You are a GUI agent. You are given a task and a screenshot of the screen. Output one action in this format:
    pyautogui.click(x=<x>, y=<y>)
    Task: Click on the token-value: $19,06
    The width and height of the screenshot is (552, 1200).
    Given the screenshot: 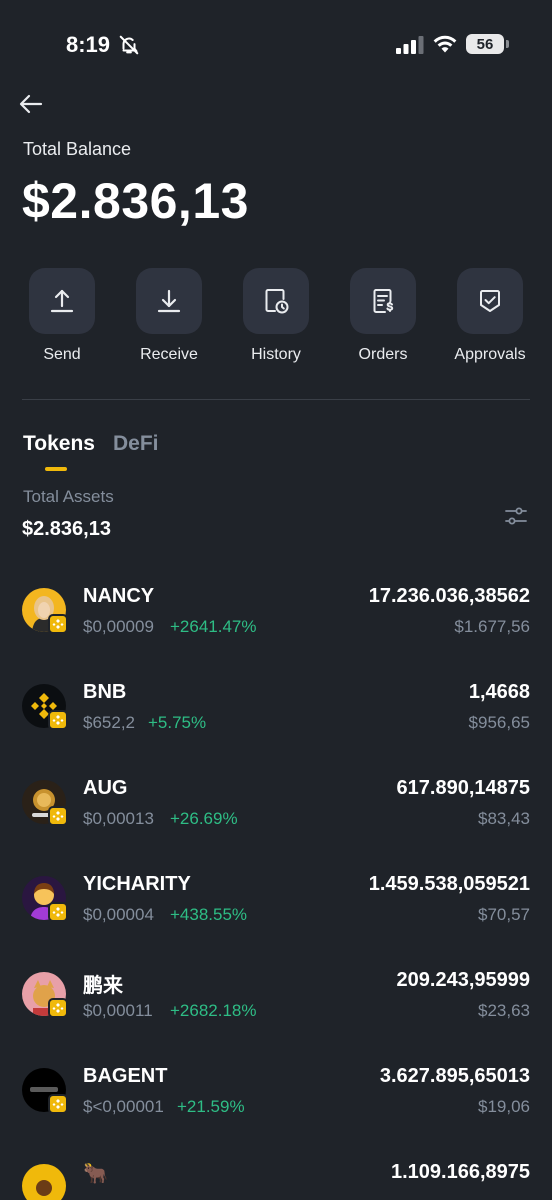 What is the action you would take?
    pyautogui.click(x=504, y=1106)
    